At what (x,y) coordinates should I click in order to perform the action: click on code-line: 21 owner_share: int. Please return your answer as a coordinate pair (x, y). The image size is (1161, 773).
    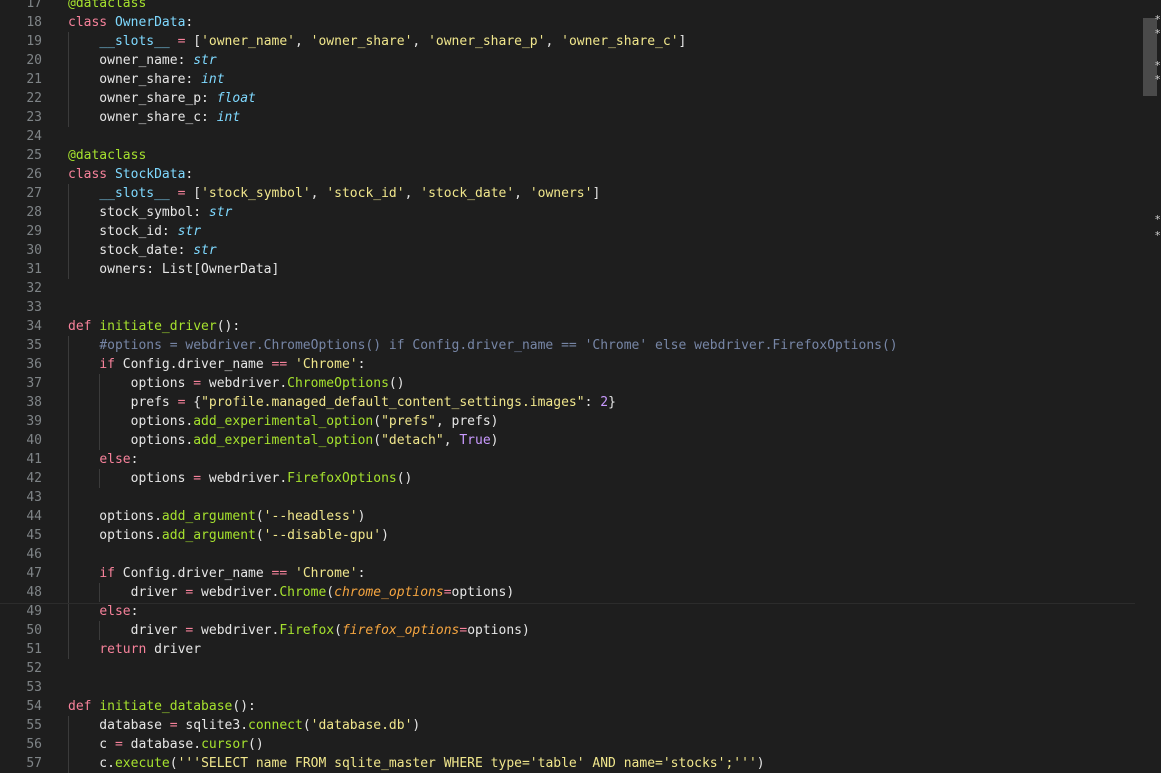
    Looking at the image, I should click on (567, 79).